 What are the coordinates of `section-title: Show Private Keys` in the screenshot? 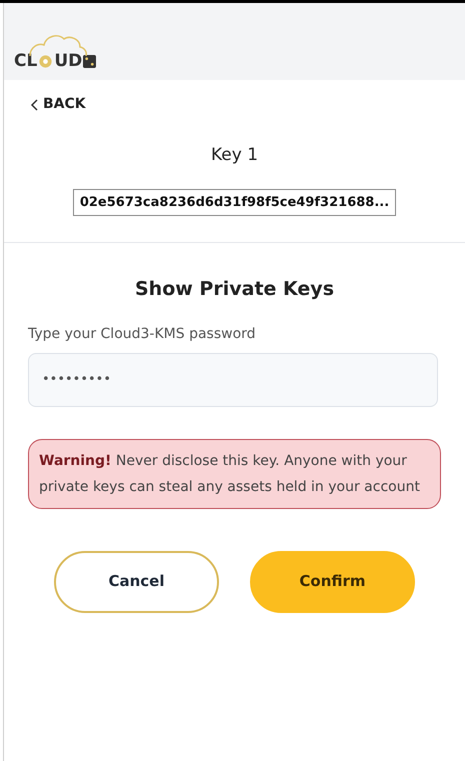 It's located at (234, 289).